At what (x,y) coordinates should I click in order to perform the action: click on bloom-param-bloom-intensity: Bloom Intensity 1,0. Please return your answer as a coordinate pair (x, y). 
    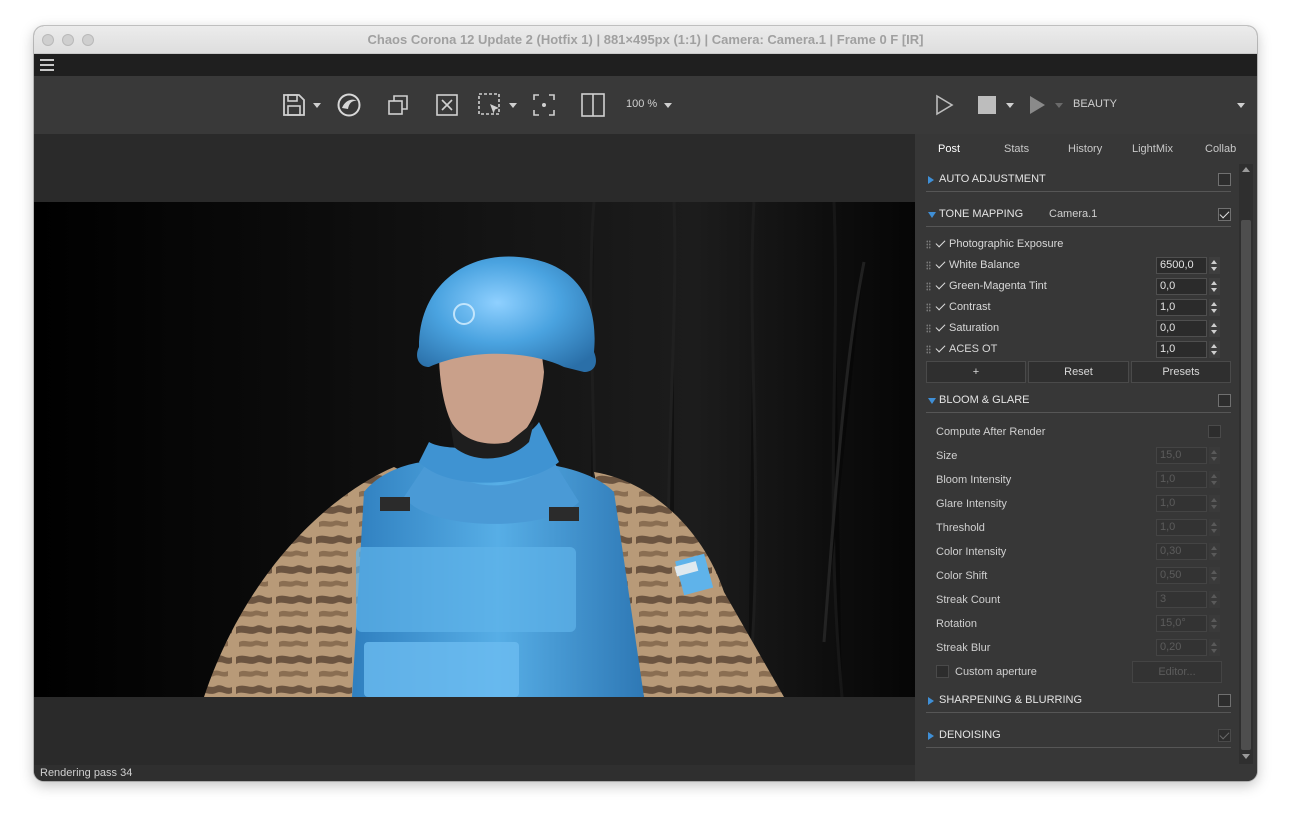
    Looking at the image, I should click on (1078, 480).